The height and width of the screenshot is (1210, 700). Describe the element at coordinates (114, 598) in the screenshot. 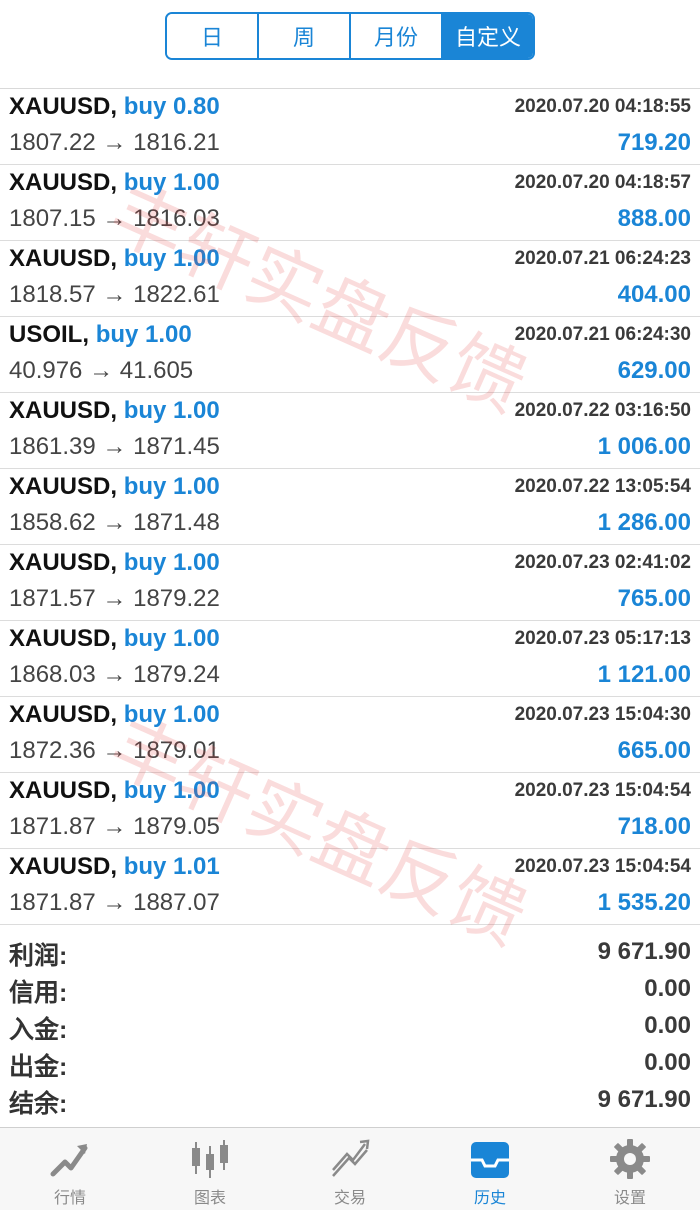

I see `deal-prices: 1871.57 → 1879.22` at that location.